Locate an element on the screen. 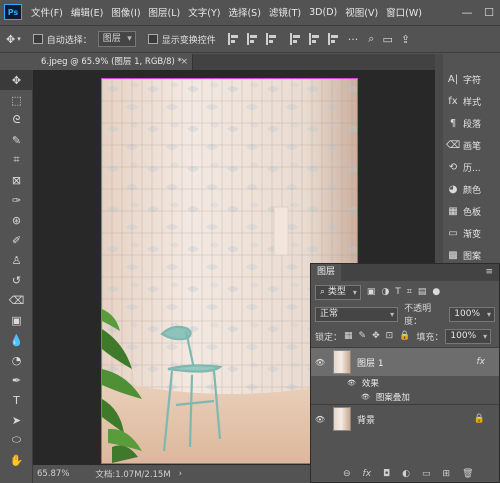 The height and width of the screenshot is (483, 500). layer-name: 图层 1 is located at coordinates (370, 362).